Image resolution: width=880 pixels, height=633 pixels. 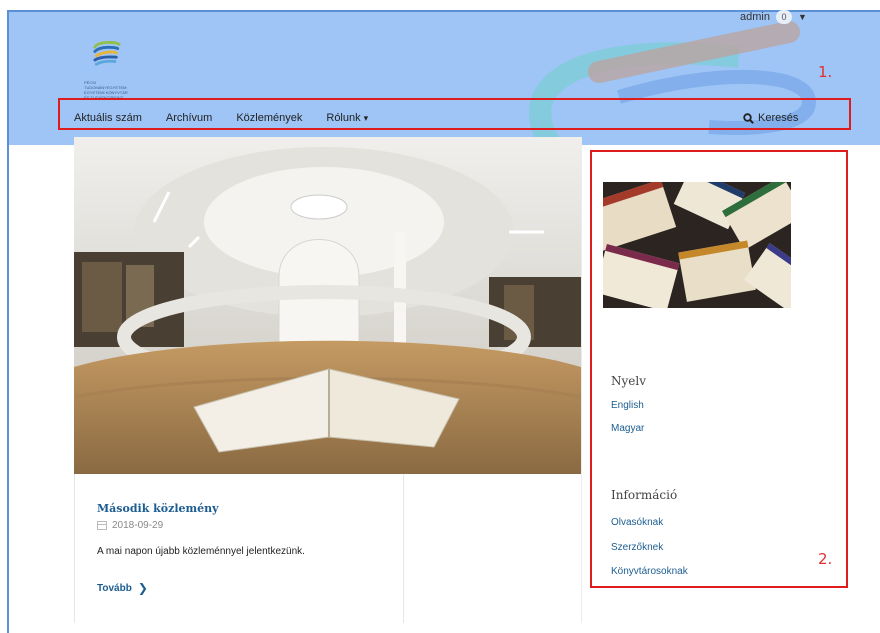 What do you see at coordinates (628, 381) in the screenshot?
I see `language-heading: Nyelv` at bounding box center [628, 381].